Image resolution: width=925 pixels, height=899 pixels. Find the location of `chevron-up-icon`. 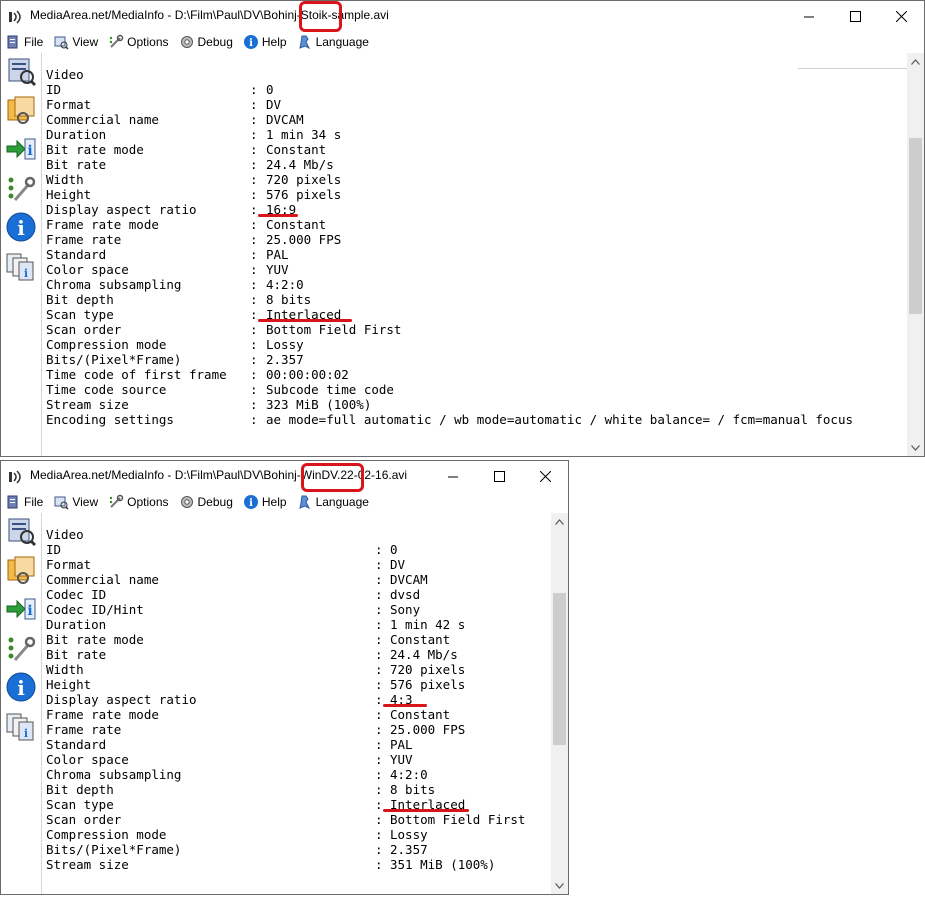

chevron-up-icon is located at coordinates (915, 61).